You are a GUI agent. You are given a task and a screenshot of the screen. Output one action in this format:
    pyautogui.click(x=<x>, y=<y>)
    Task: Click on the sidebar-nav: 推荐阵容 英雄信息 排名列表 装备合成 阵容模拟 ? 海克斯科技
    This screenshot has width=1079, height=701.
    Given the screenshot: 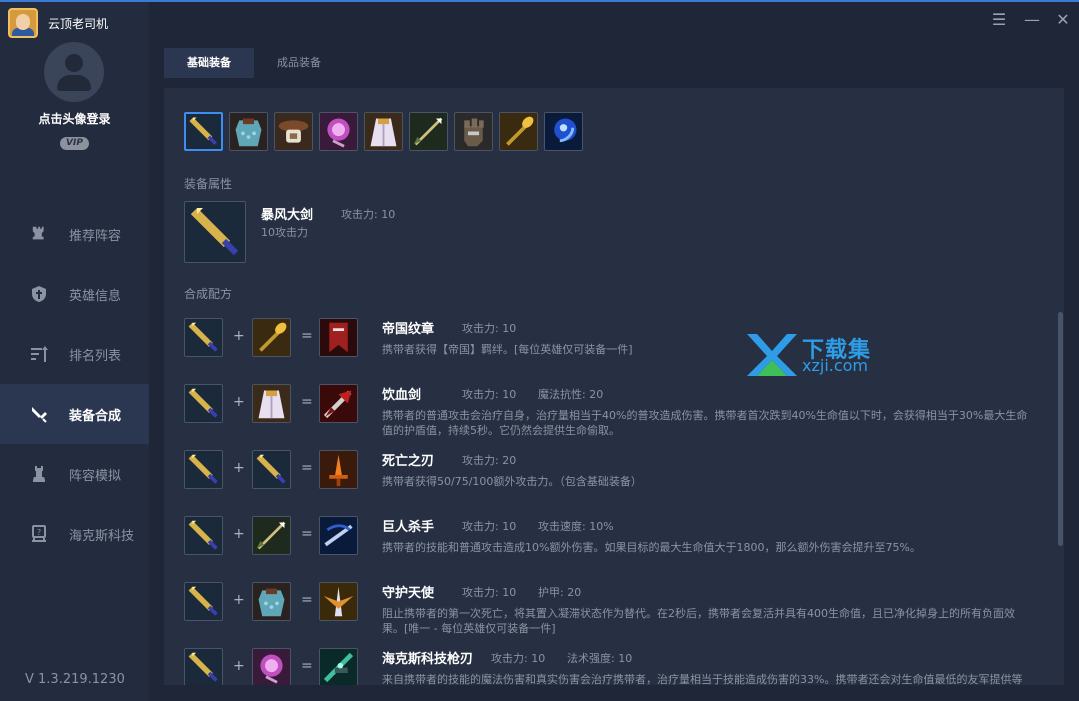 What is the action you would take?
    pyautogui.click(x=74, y=384)
    